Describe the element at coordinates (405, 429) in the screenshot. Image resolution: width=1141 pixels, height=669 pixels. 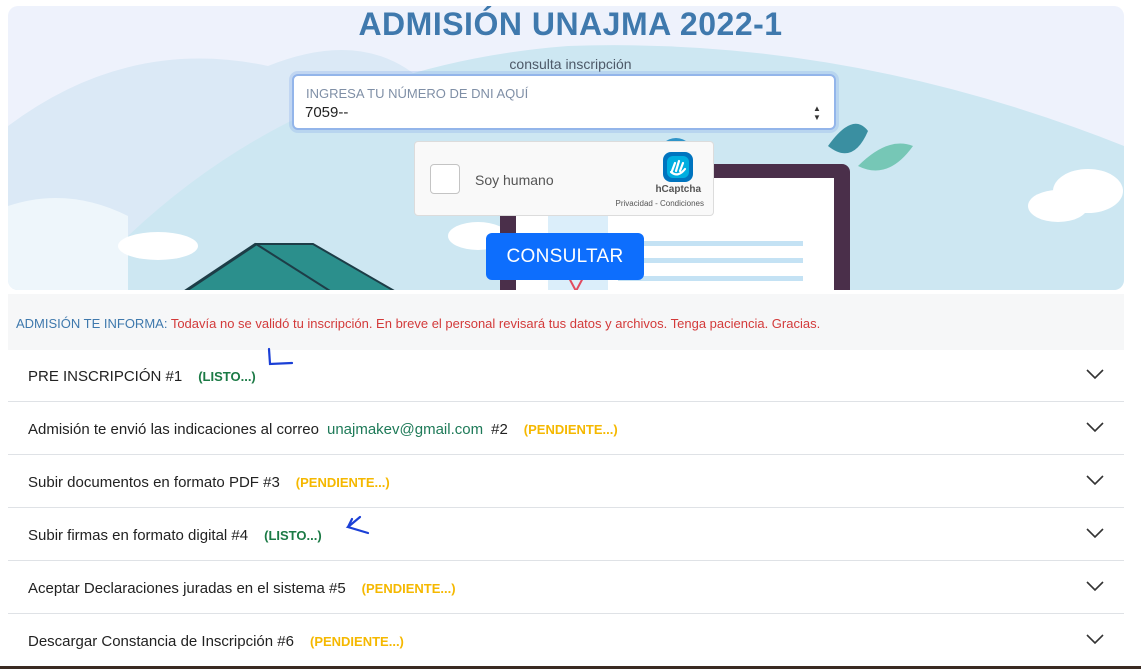
I see `email-link: unajmakev@gmail.com` at that location.